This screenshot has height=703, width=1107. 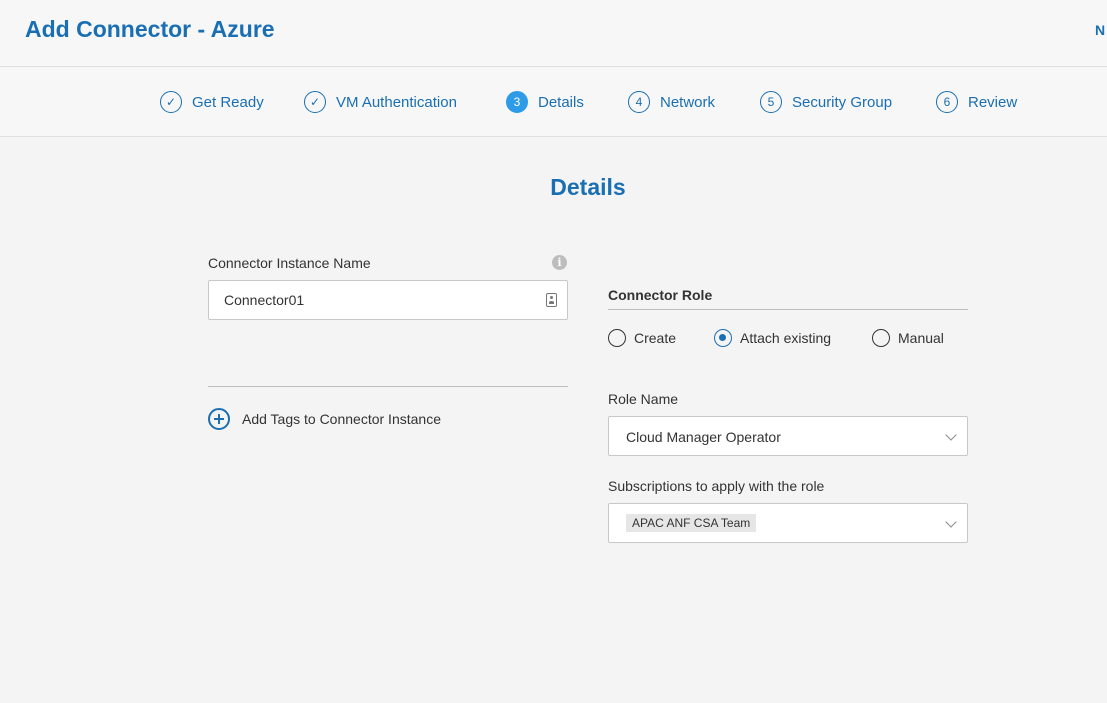 I want to click on step-security-group: 5 Security Group, so click(x=826, y=102).